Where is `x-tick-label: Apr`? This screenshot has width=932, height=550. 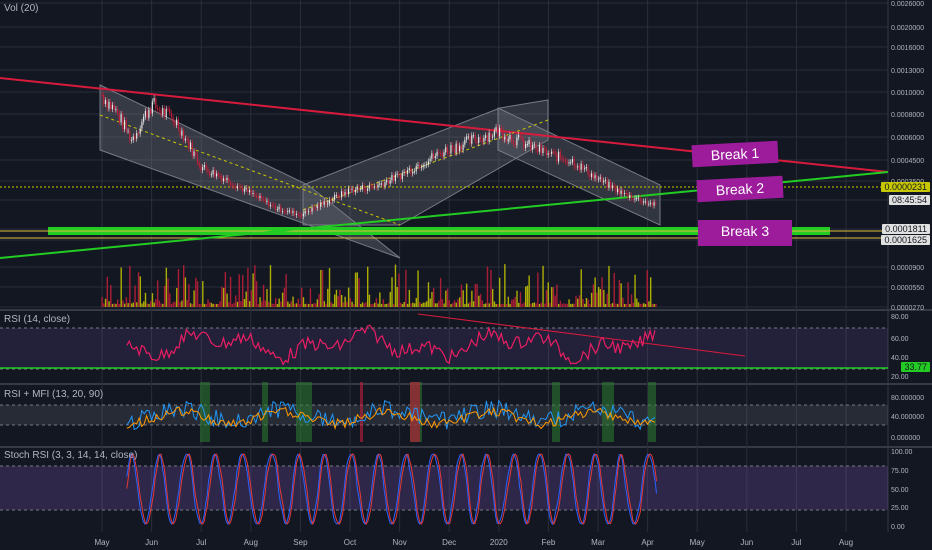
x-tick-label: Apr is located at coordinates (647, 542).